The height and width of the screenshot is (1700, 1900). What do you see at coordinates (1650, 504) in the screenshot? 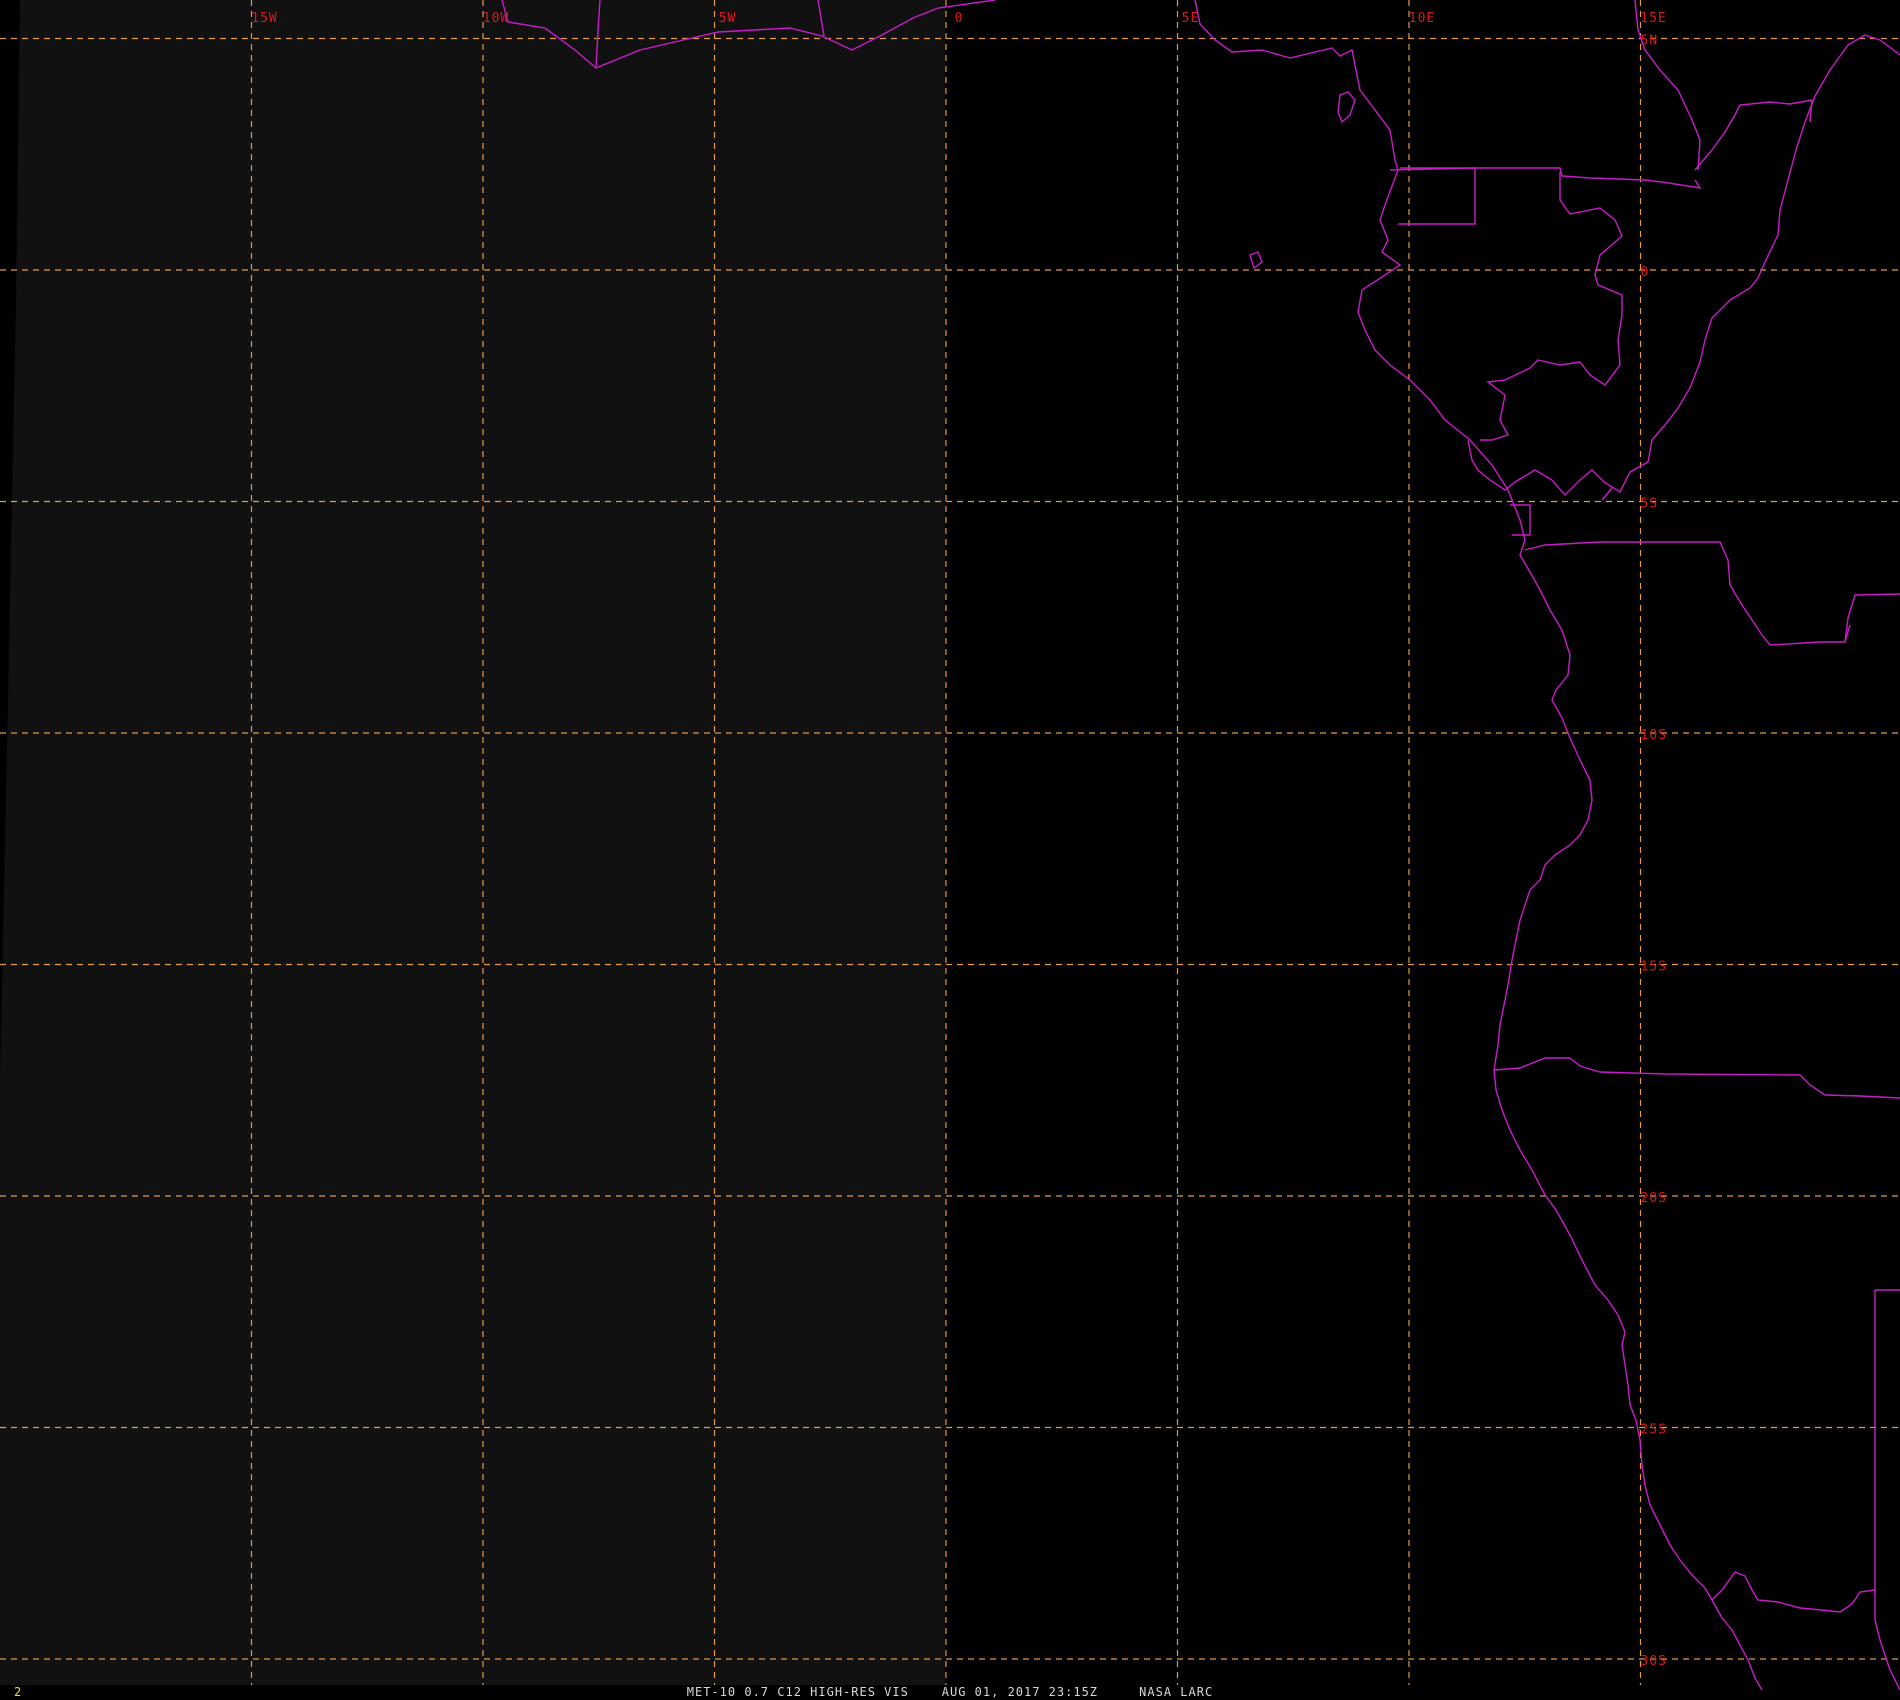
I see `latitude-label: 5S` at bounding box center [1650, 504].